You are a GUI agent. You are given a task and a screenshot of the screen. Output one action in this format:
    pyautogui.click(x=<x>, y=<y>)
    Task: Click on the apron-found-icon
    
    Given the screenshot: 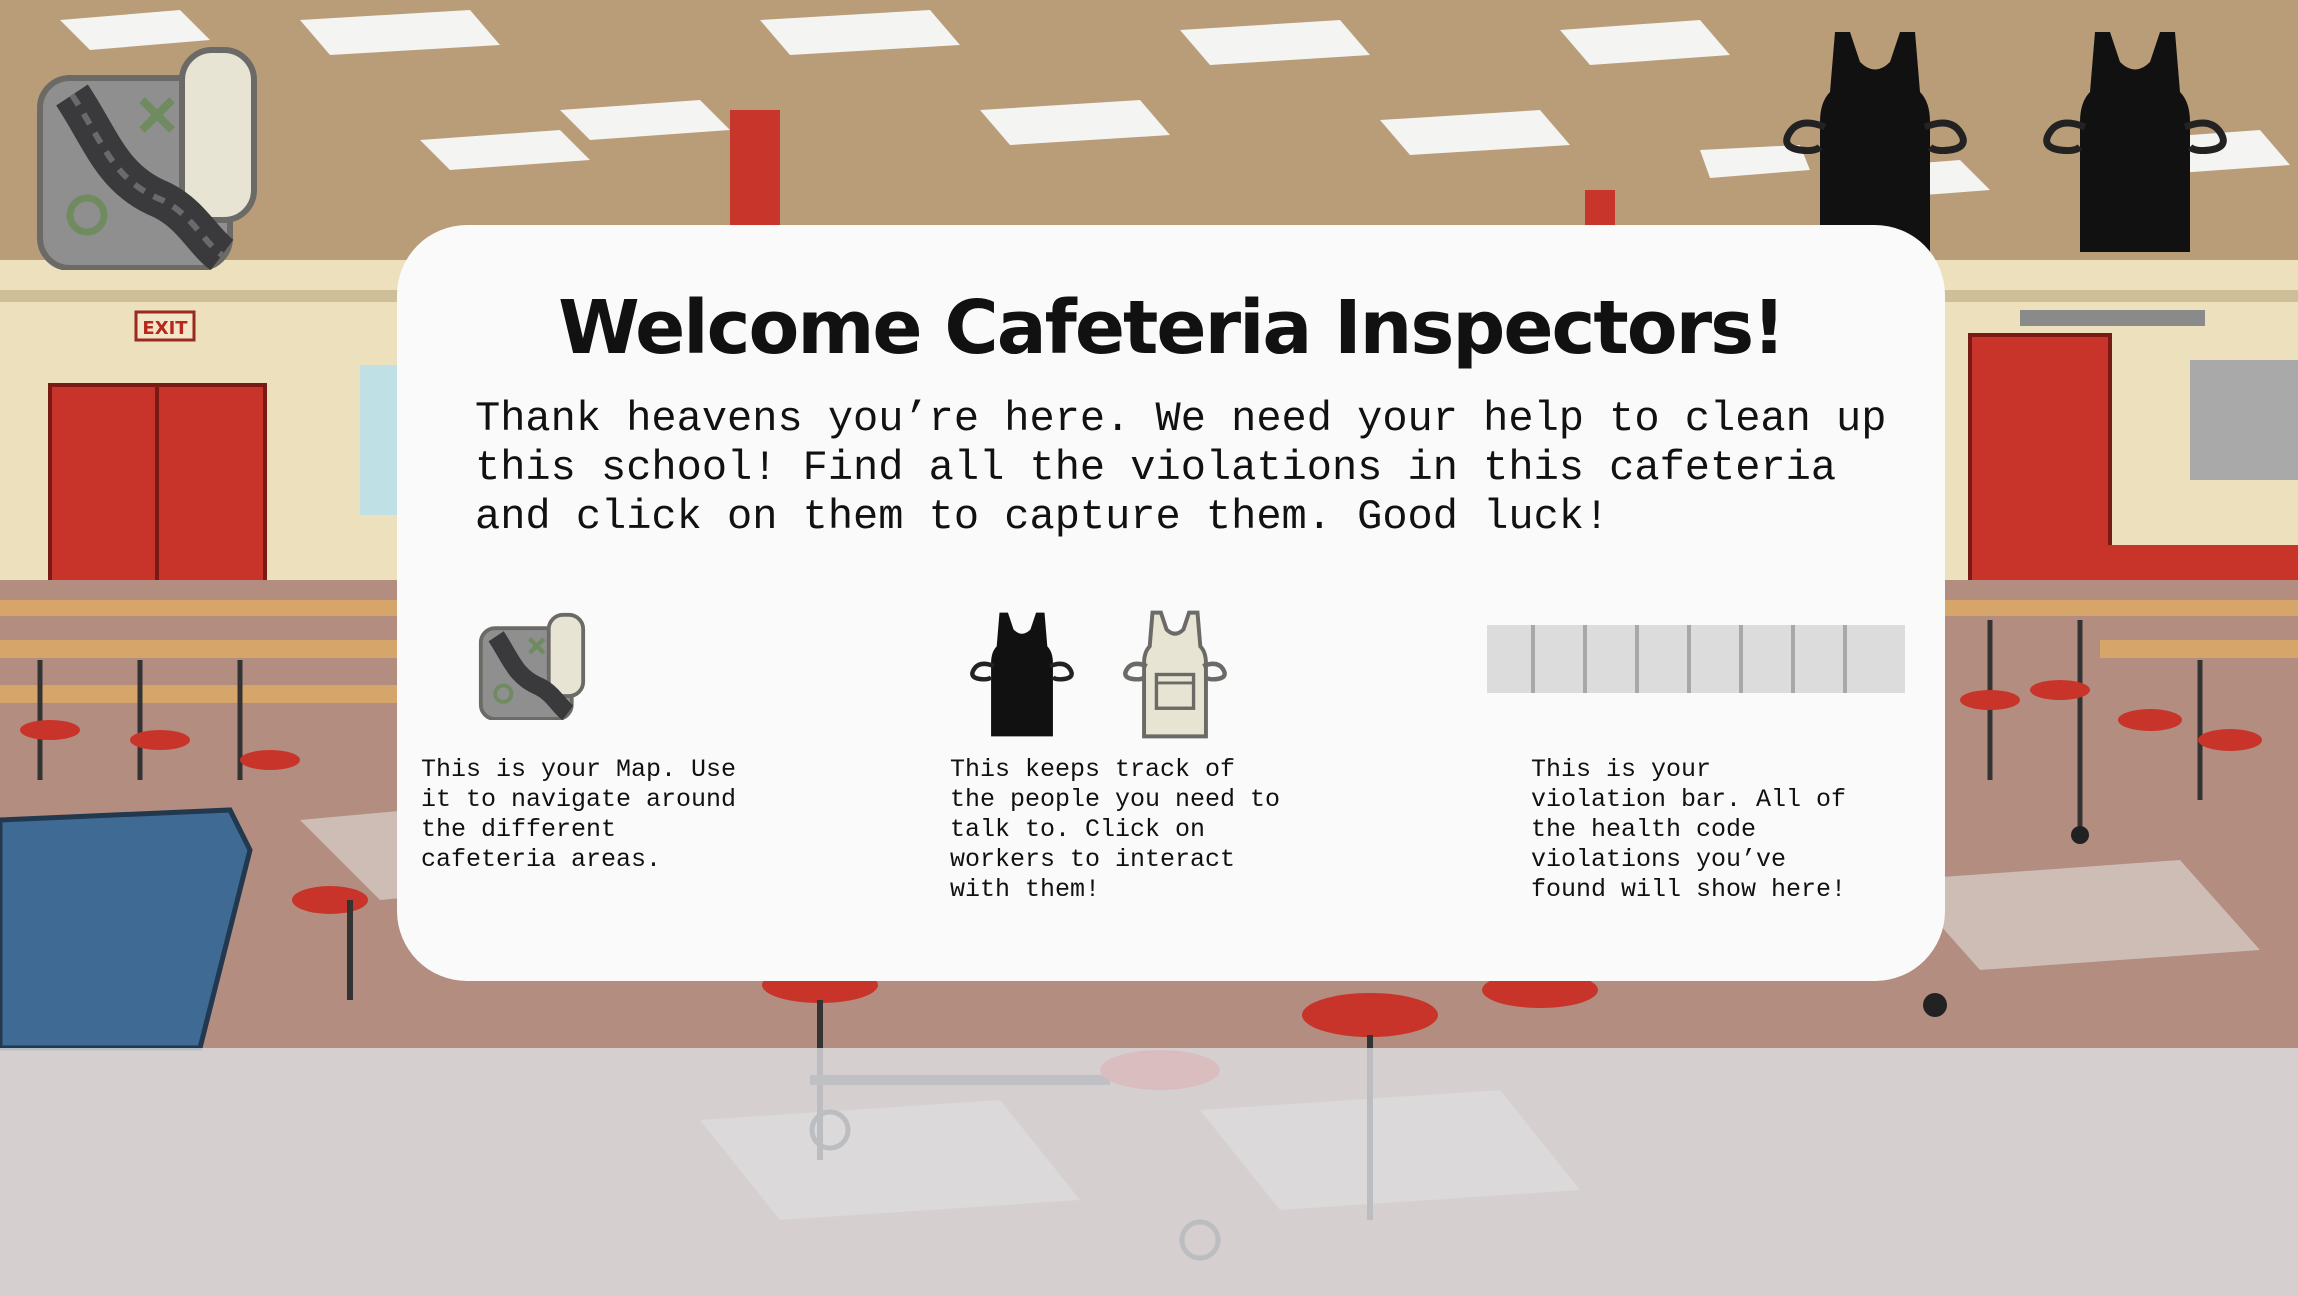 What is the action you would take?
    pyautogui.click(x=1175, y=674)
    